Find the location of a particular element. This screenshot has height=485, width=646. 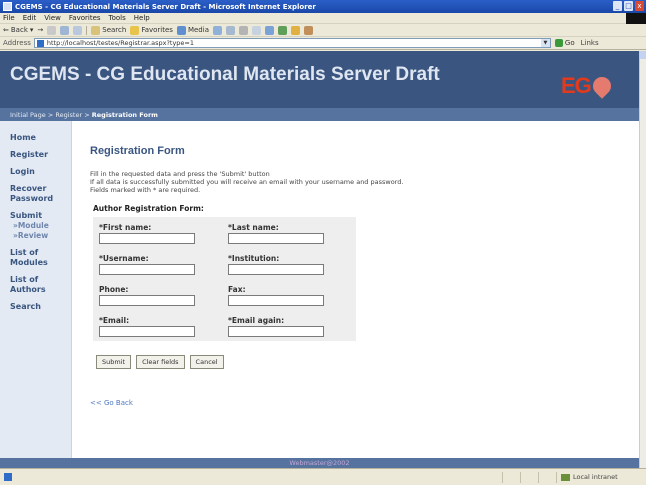

maximize-button: □ is located at coordinates (628, 6).